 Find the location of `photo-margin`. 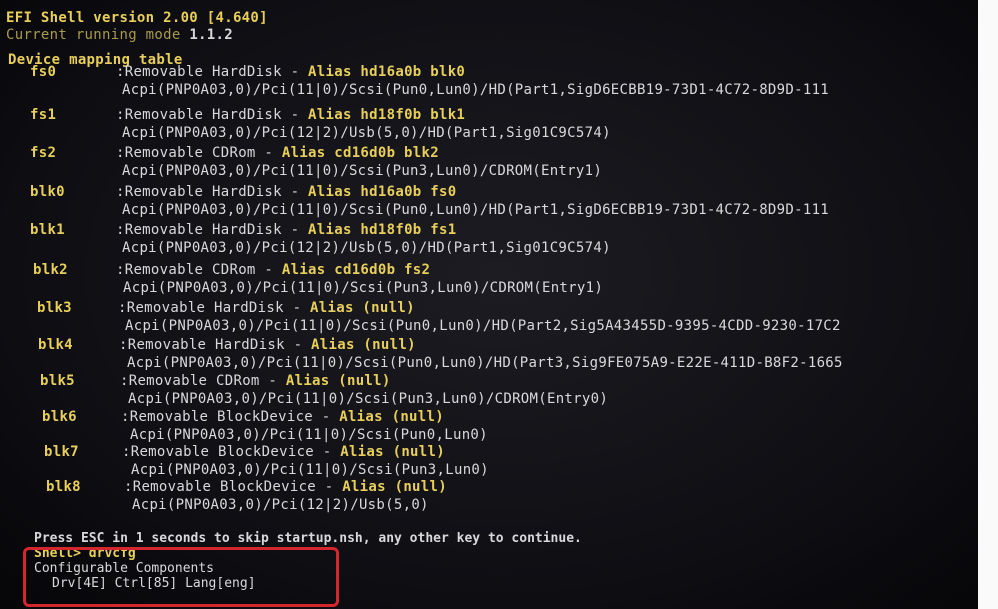

photo-margin is located at coordinates (988, 304).